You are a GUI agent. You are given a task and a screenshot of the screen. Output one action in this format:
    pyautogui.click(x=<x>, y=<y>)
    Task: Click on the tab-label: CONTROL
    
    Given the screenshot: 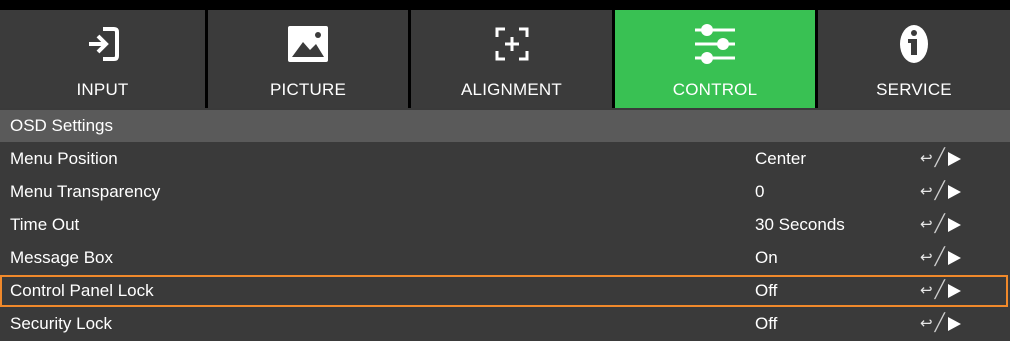 What is the action you would take?
    pyautogui.click(x=715, y=89)
    